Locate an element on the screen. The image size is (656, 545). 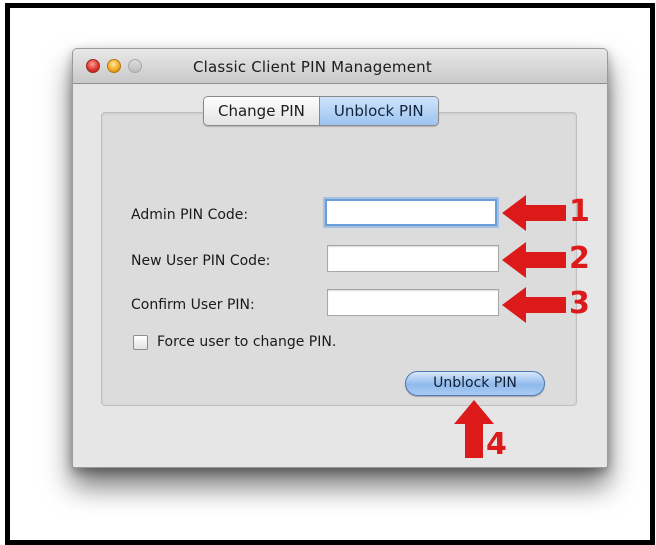
tab-unblock-pin: Unblock PIN is located at coordinates (378, 111).